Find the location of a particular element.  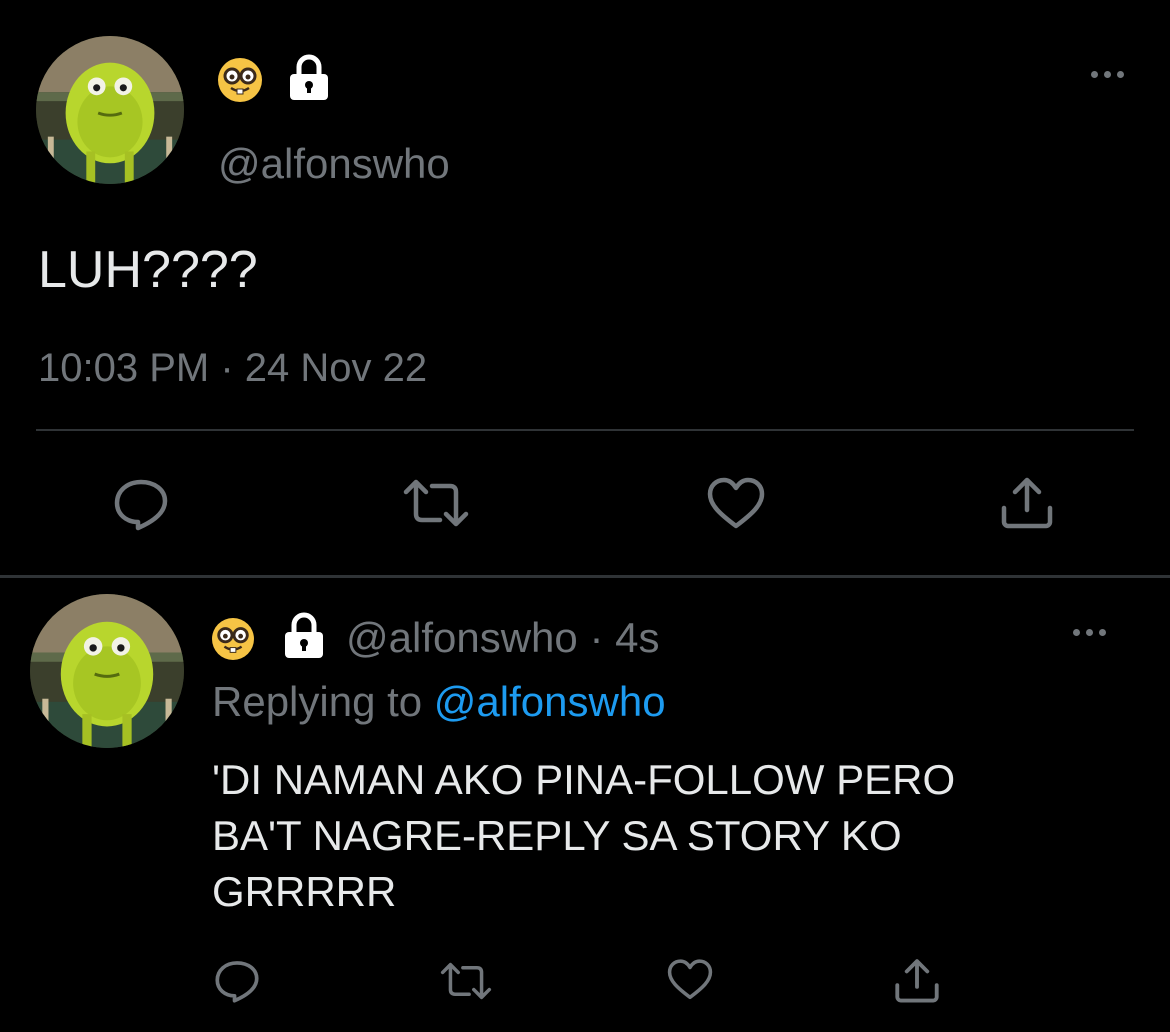

replying-to-label: Replying to is located at coordinates (317, 701).